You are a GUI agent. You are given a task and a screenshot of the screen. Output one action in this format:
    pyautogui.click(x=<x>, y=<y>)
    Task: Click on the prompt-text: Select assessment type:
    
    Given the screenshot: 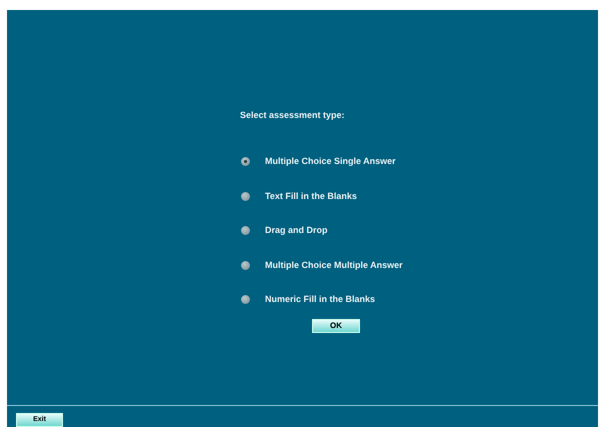 What is the action you would take?
    pyautogui.click(x=293, y=115)
    